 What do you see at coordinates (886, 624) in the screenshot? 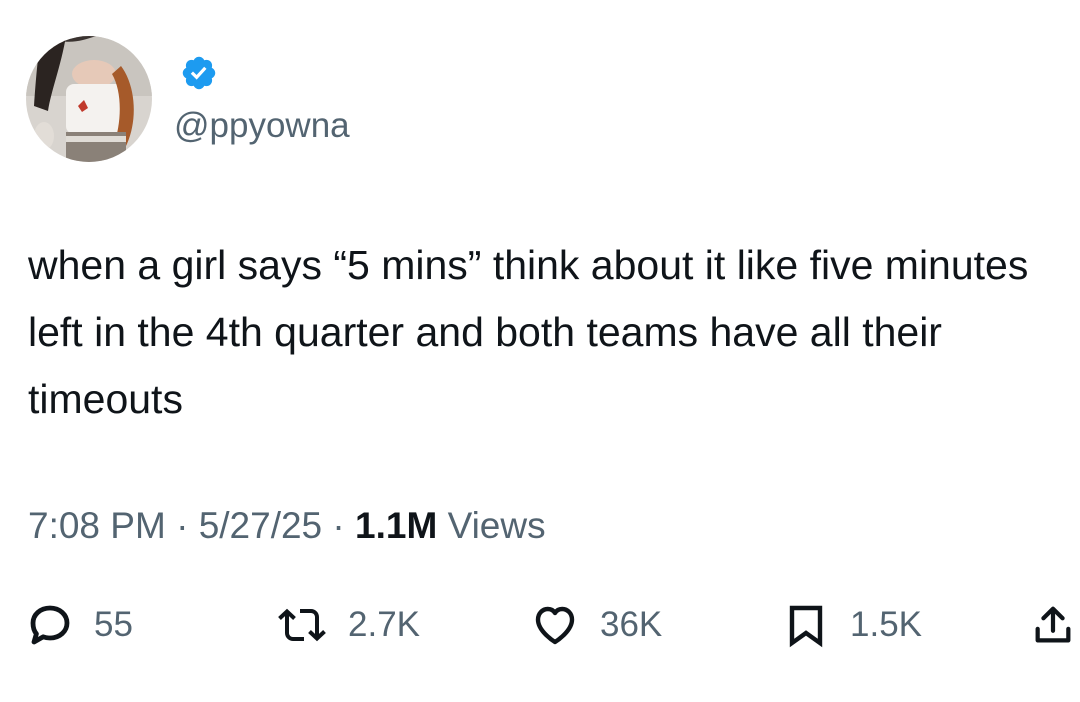
I see `bookmark-count: 1.5K` at bounding box center [886, 624].